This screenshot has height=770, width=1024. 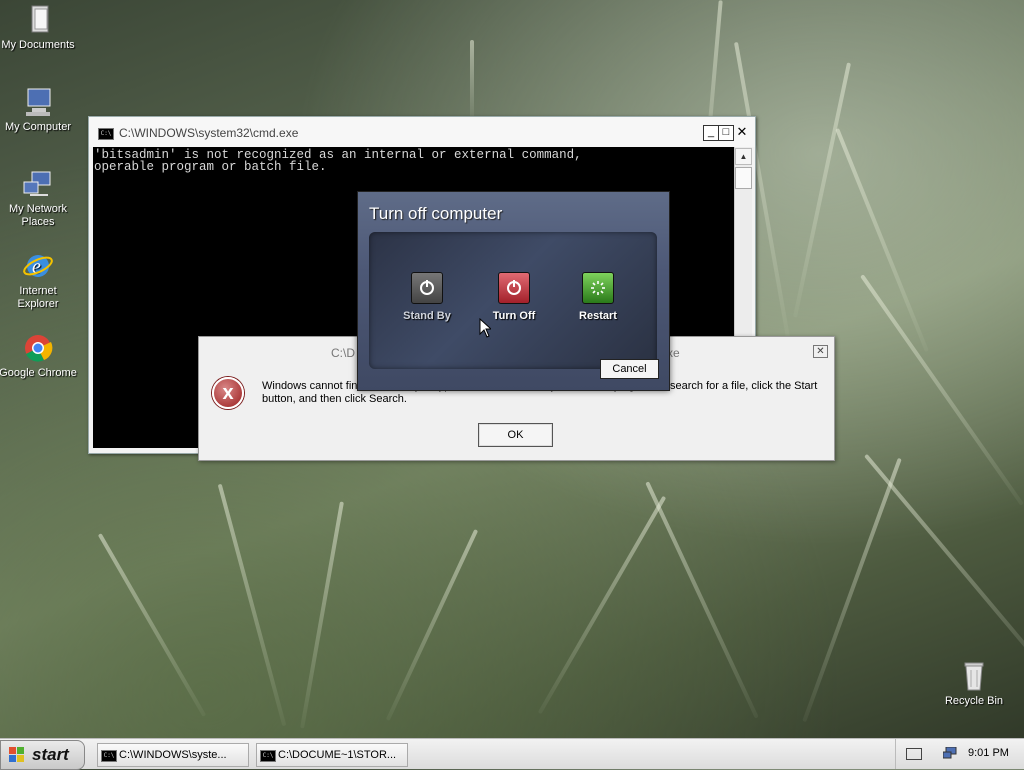 What do you see at coordinates (427, 316) in the screenshot?
I see `stand-by-label: Stand By` at bounding box center [427, 316].